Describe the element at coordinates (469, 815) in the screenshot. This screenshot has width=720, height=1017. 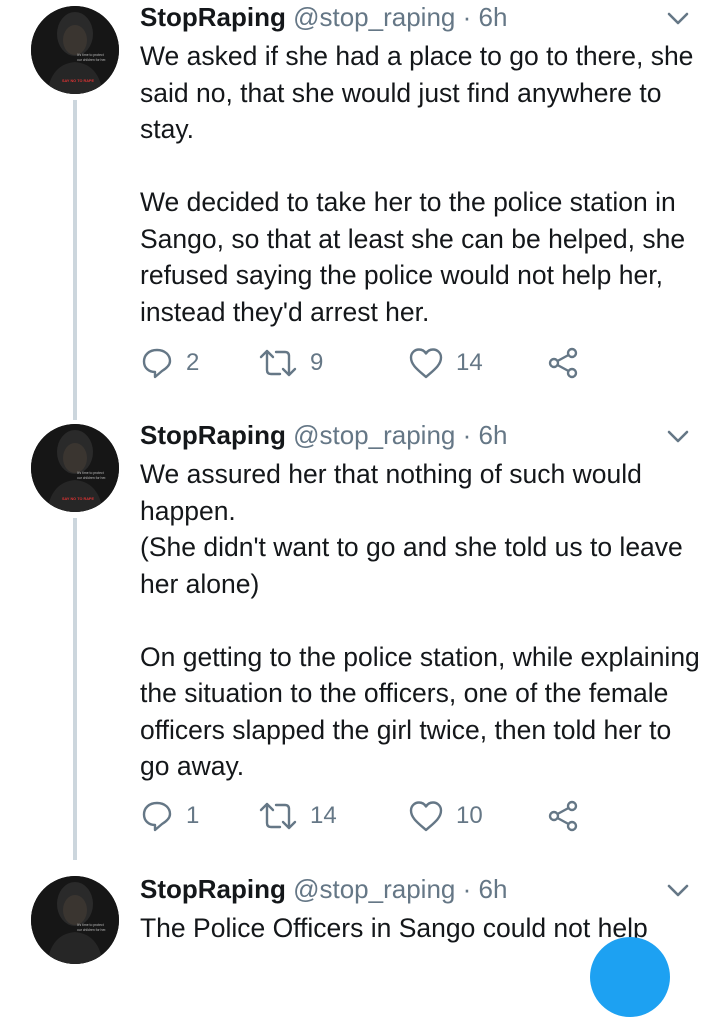
I see `like-count: 10` at that location.